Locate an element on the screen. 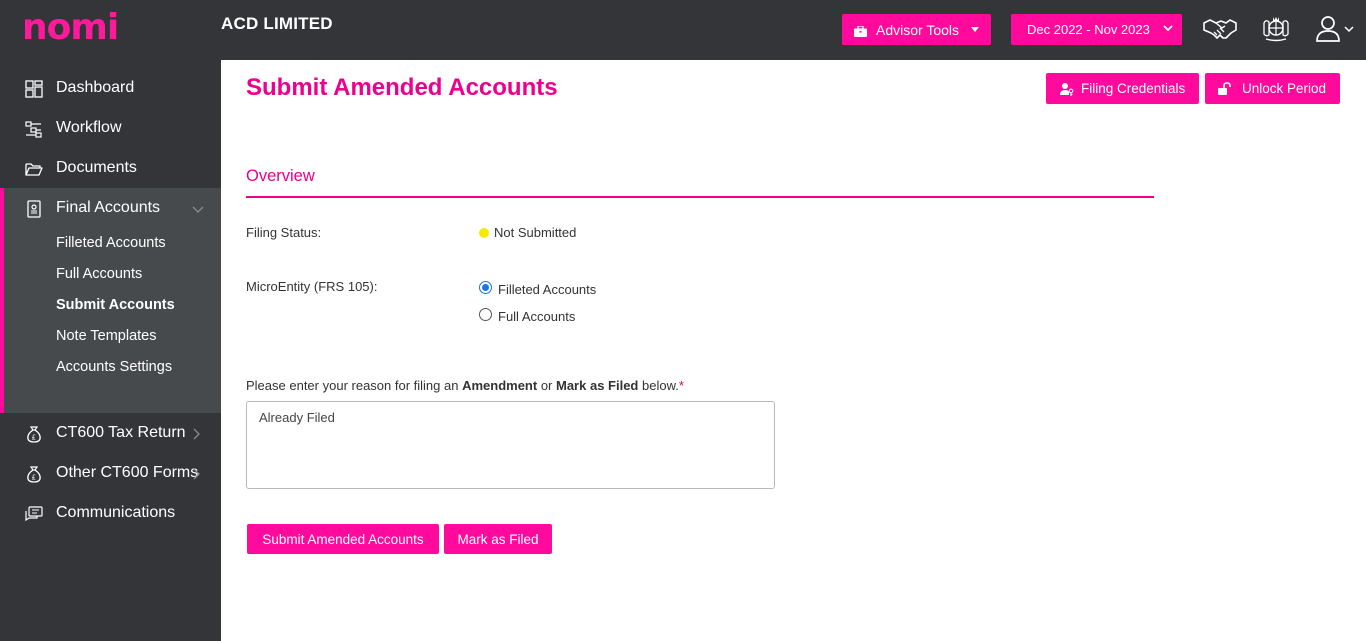 Image resolution: width=1366 pixels, height=641 pixels. status-dot-icon is located at coordinates (484, 233).